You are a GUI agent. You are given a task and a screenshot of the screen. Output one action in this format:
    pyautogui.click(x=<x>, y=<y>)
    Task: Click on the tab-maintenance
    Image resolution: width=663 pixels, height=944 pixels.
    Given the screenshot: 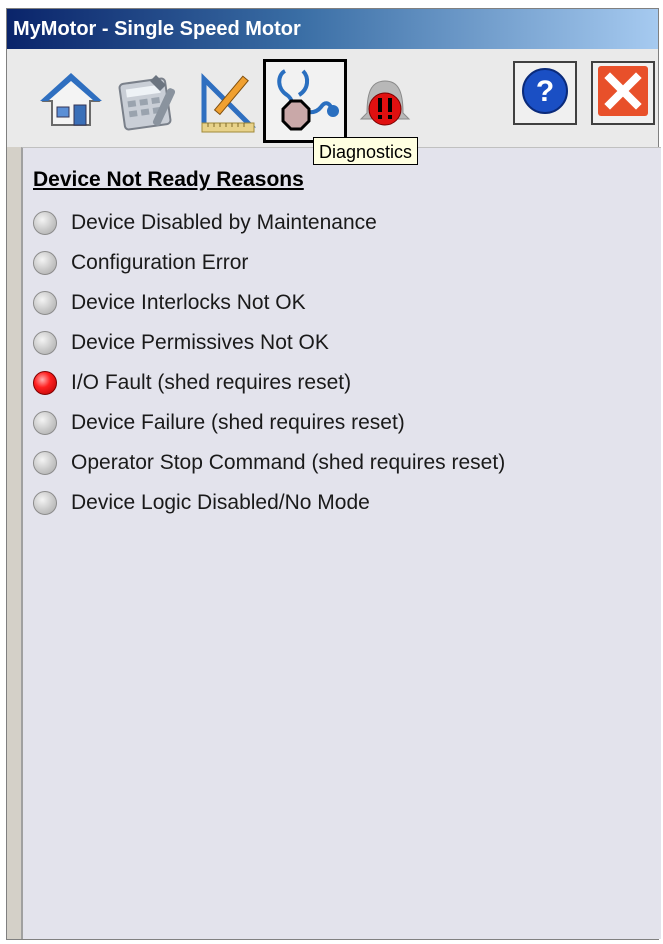 What is the action you would take?
    pyautogui.click(x=149, y=101)
    